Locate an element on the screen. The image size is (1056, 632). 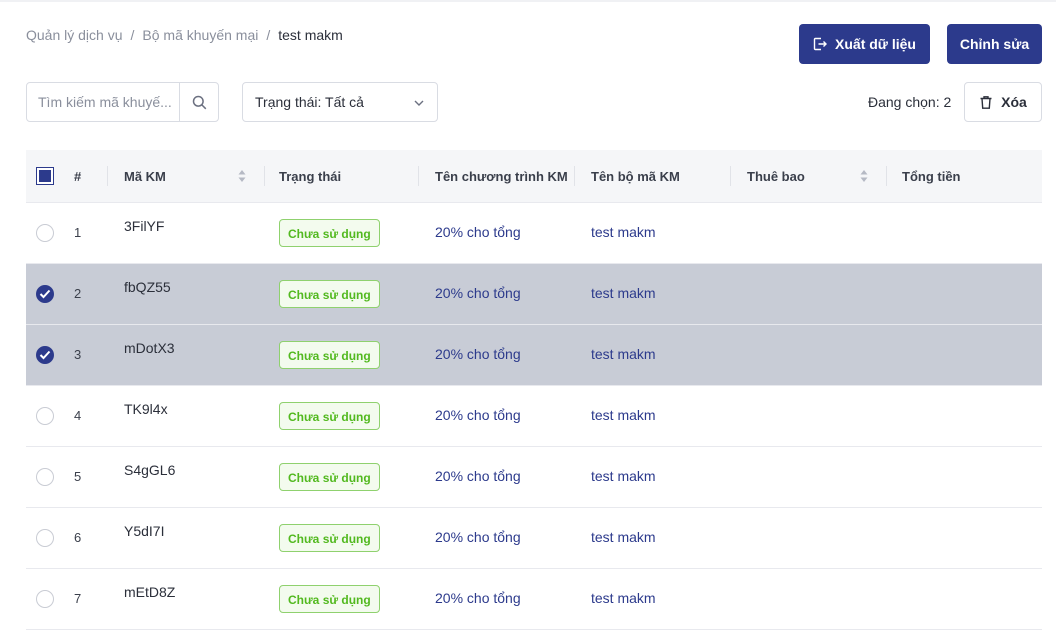
table-row: 7 mEtD8Z Chưa sử dụng 20% cho tổng test makm is located at coordinates (534, 599).